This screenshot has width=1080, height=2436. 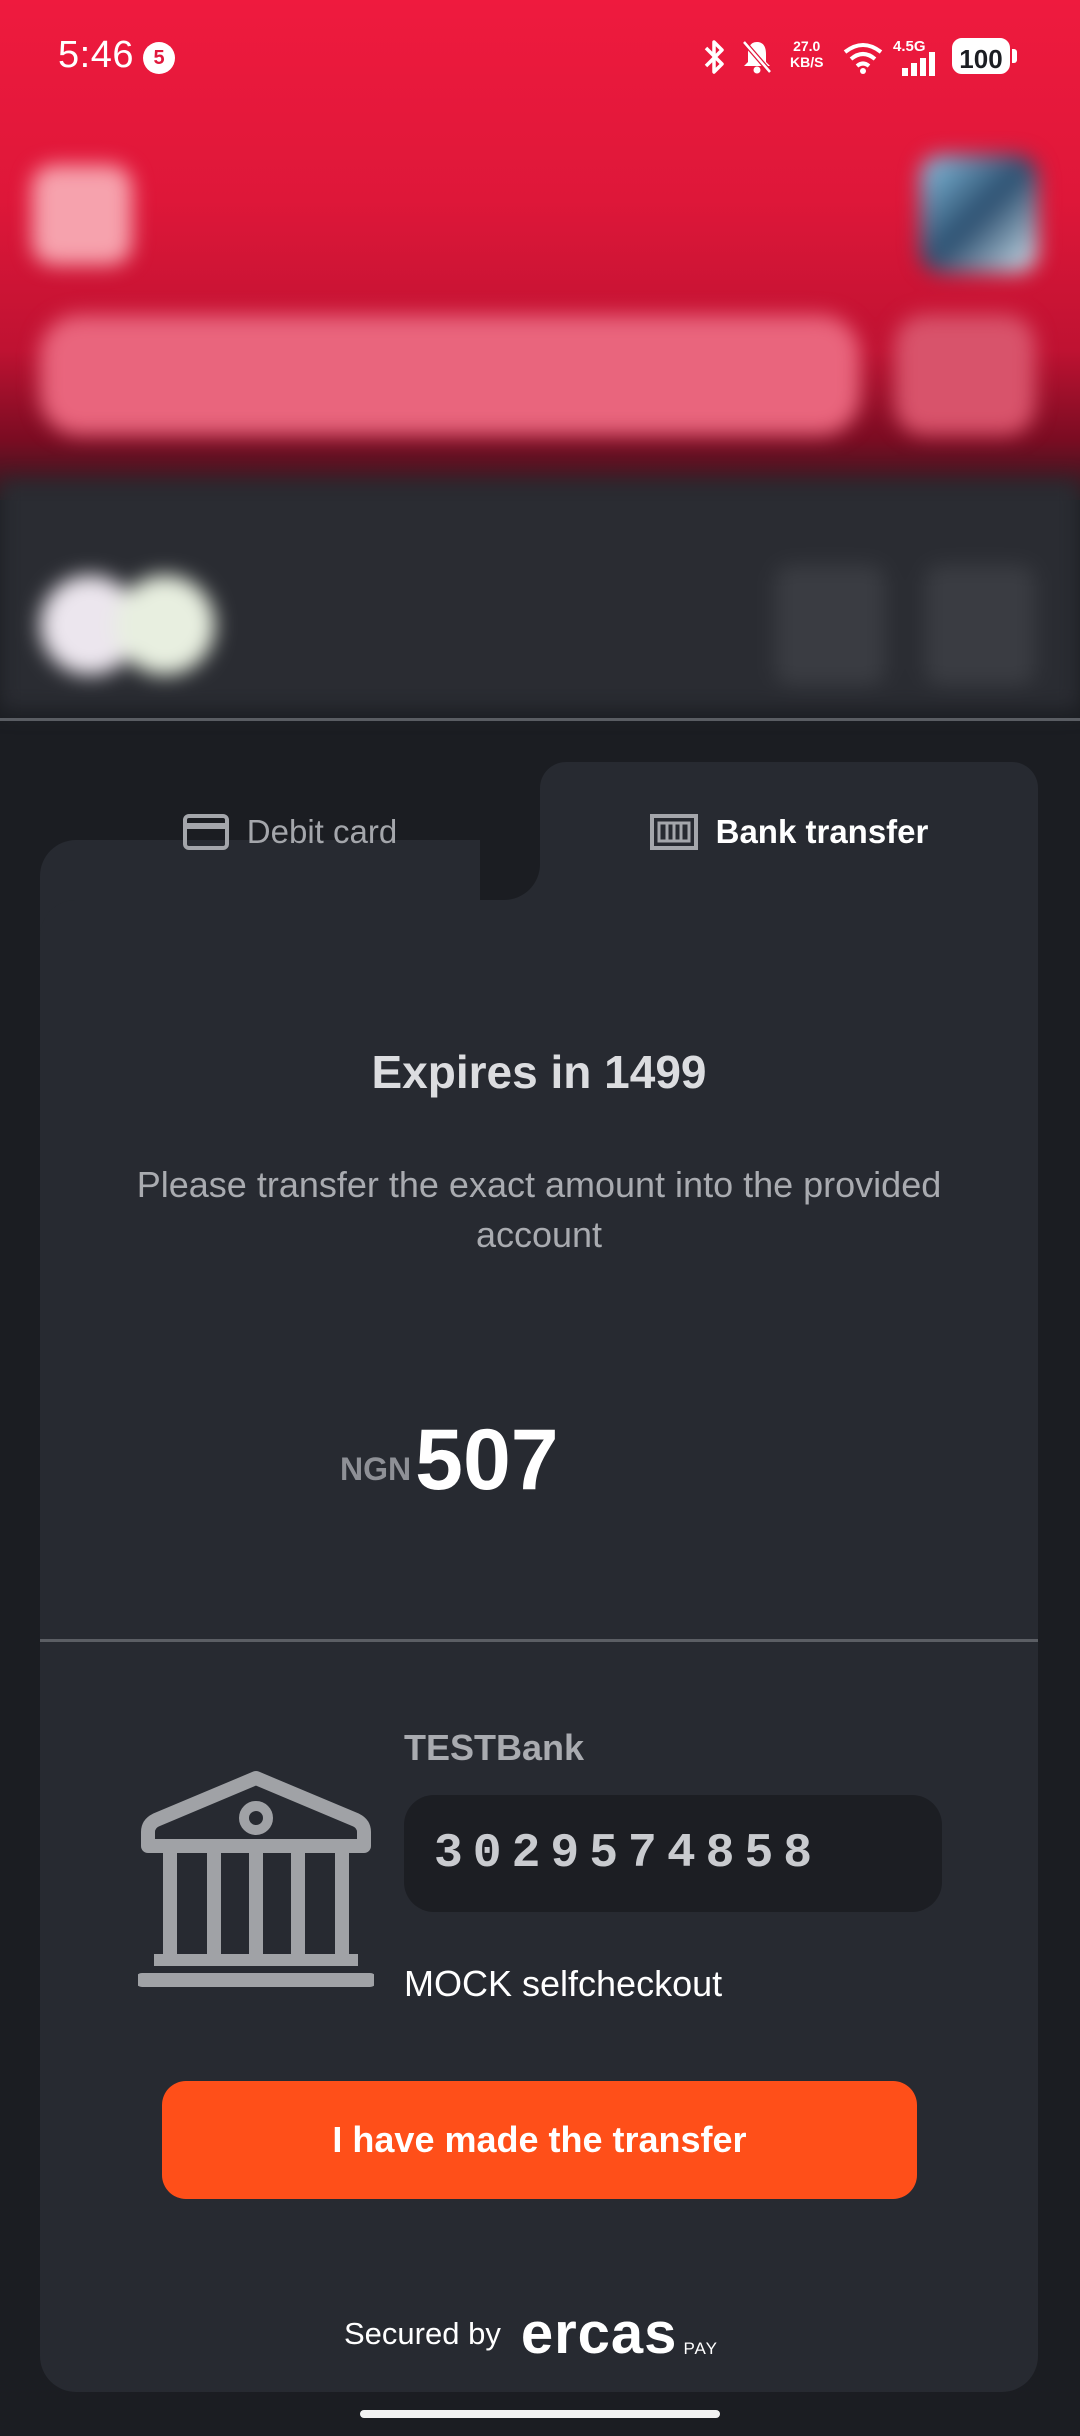 I want to click on currency-code: NGN, so click(x=376, y=1469).